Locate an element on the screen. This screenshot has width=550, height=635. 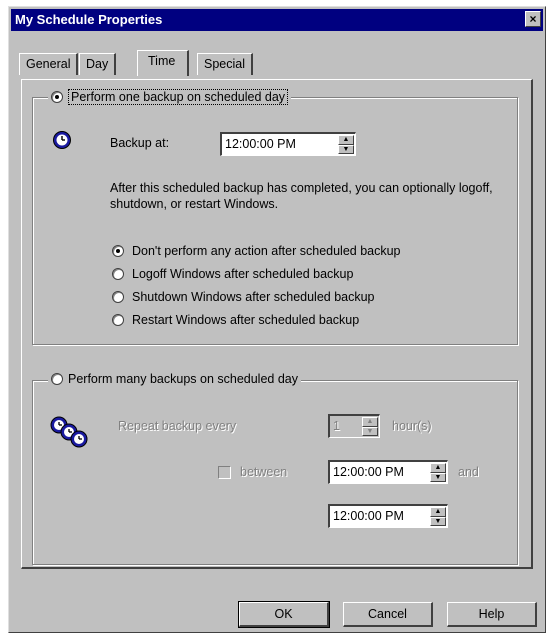
repeat-hours-field: 1 ▲ ▼ is located at coordinates (354, 426).